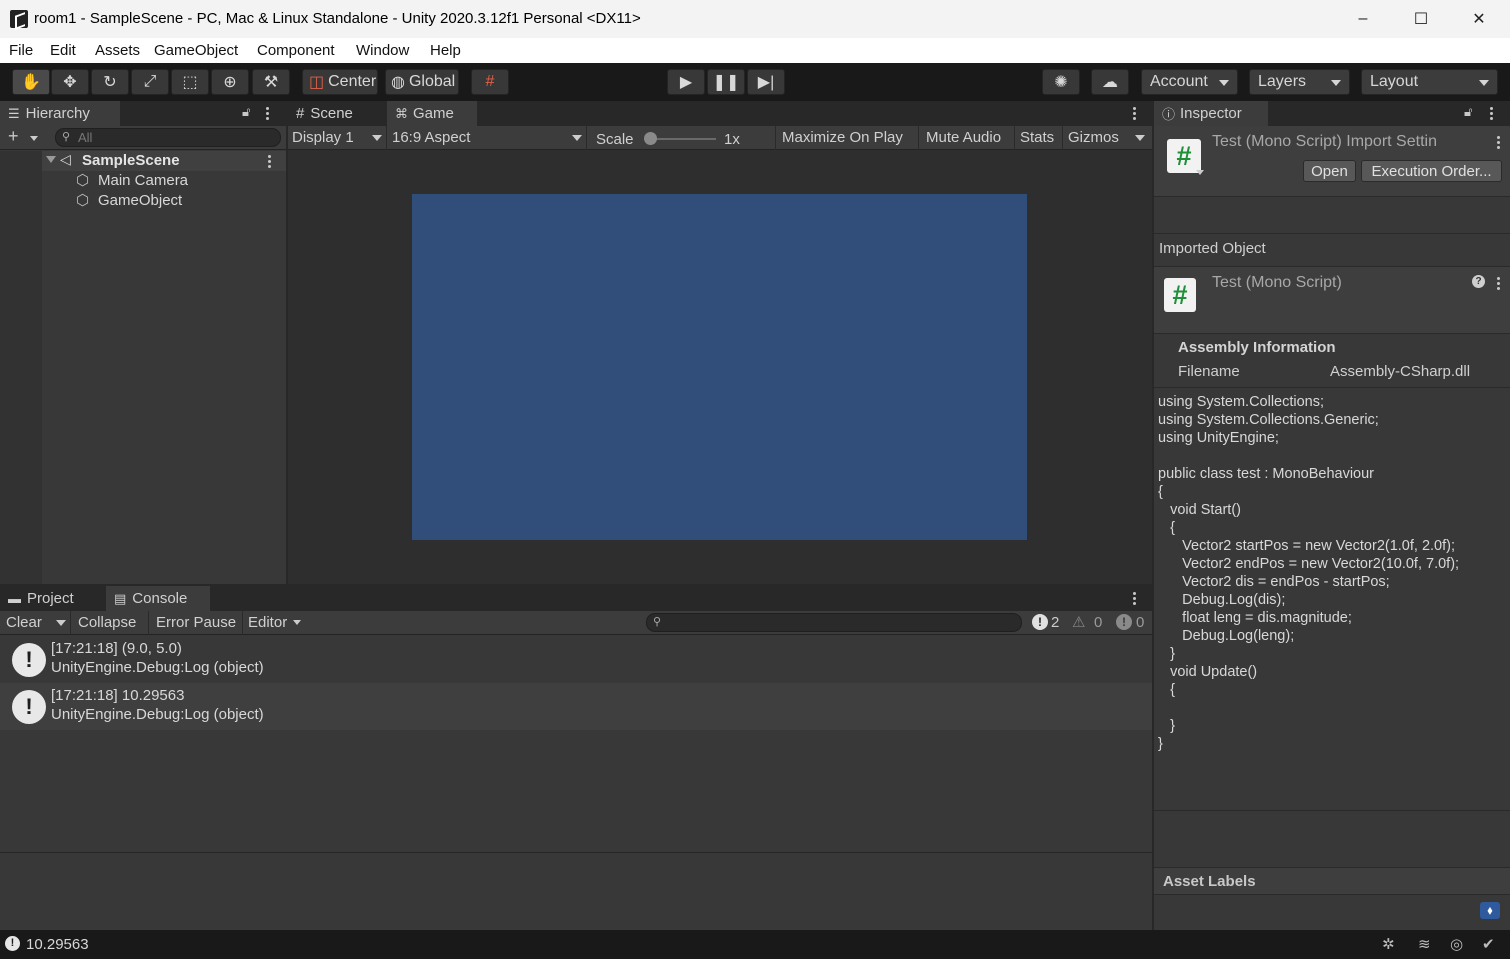  I want to click on console-search-input: ⚲, so click(834, 622).